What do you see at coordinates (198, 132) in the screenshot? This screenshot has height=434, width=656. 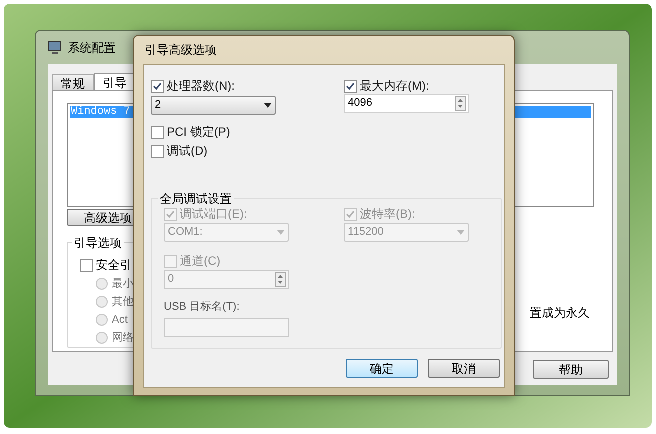 I see `checkbox-label: PCI 锁定(P)` at bounding box center [198, 132].